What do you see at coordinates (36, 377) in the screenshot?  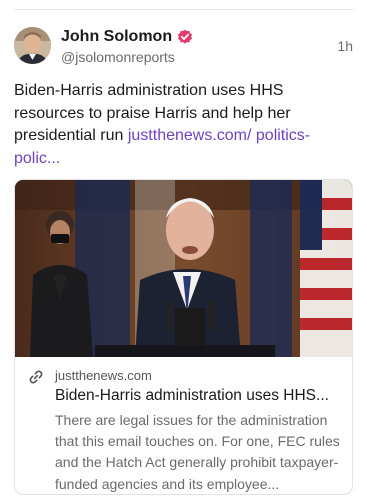 I see `link-icon` at bounding box center [36, 377].